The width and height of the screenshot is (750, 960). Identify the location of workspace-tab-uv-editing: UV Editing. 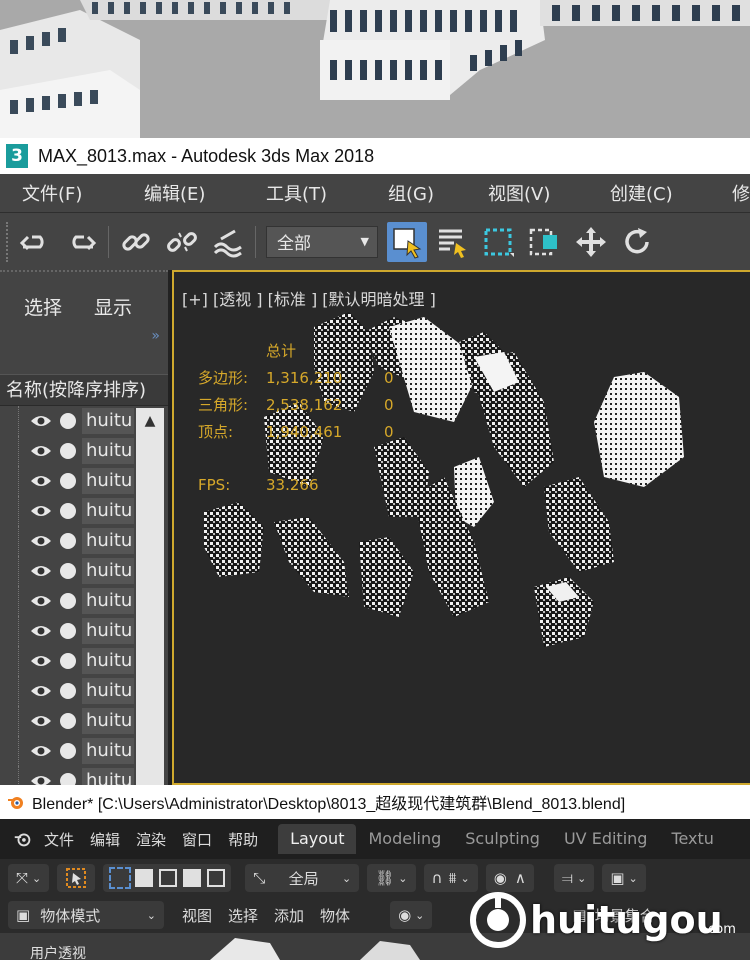
(605, 839).